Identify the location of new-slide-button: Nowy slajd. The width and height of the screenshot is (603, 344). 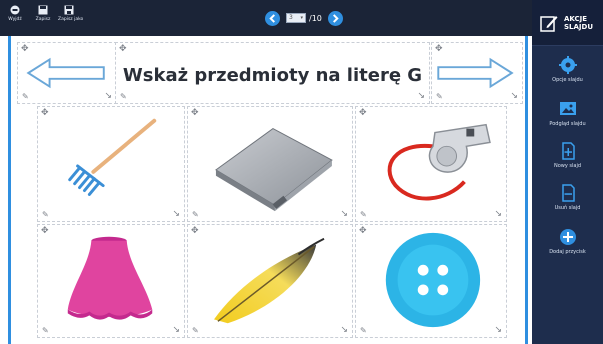
(567, 156).